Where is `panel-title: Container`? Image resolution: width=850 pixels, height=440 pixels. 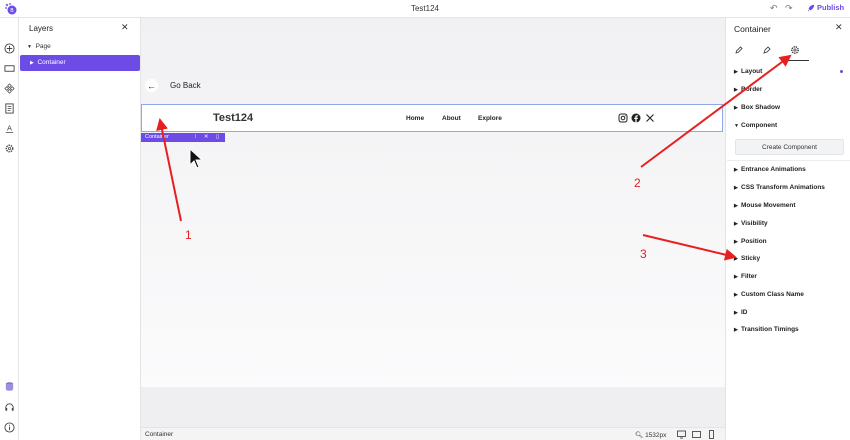 panel-title: Container is located at coordinates (752, 29).